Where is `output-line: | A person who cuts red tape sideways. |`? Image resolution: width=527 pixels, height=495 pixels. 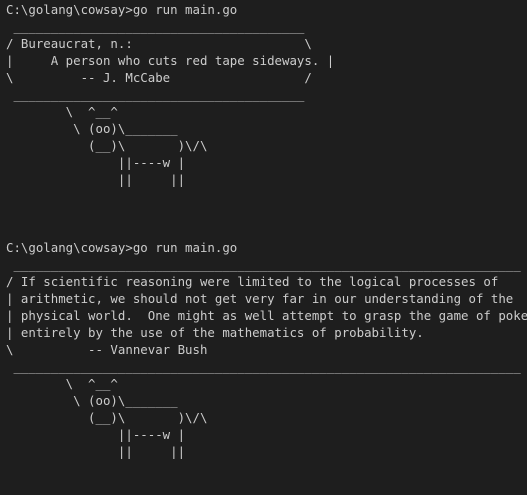 output-line: | A person who cuts red tape sideways. | is located at coordinates (170, 60).